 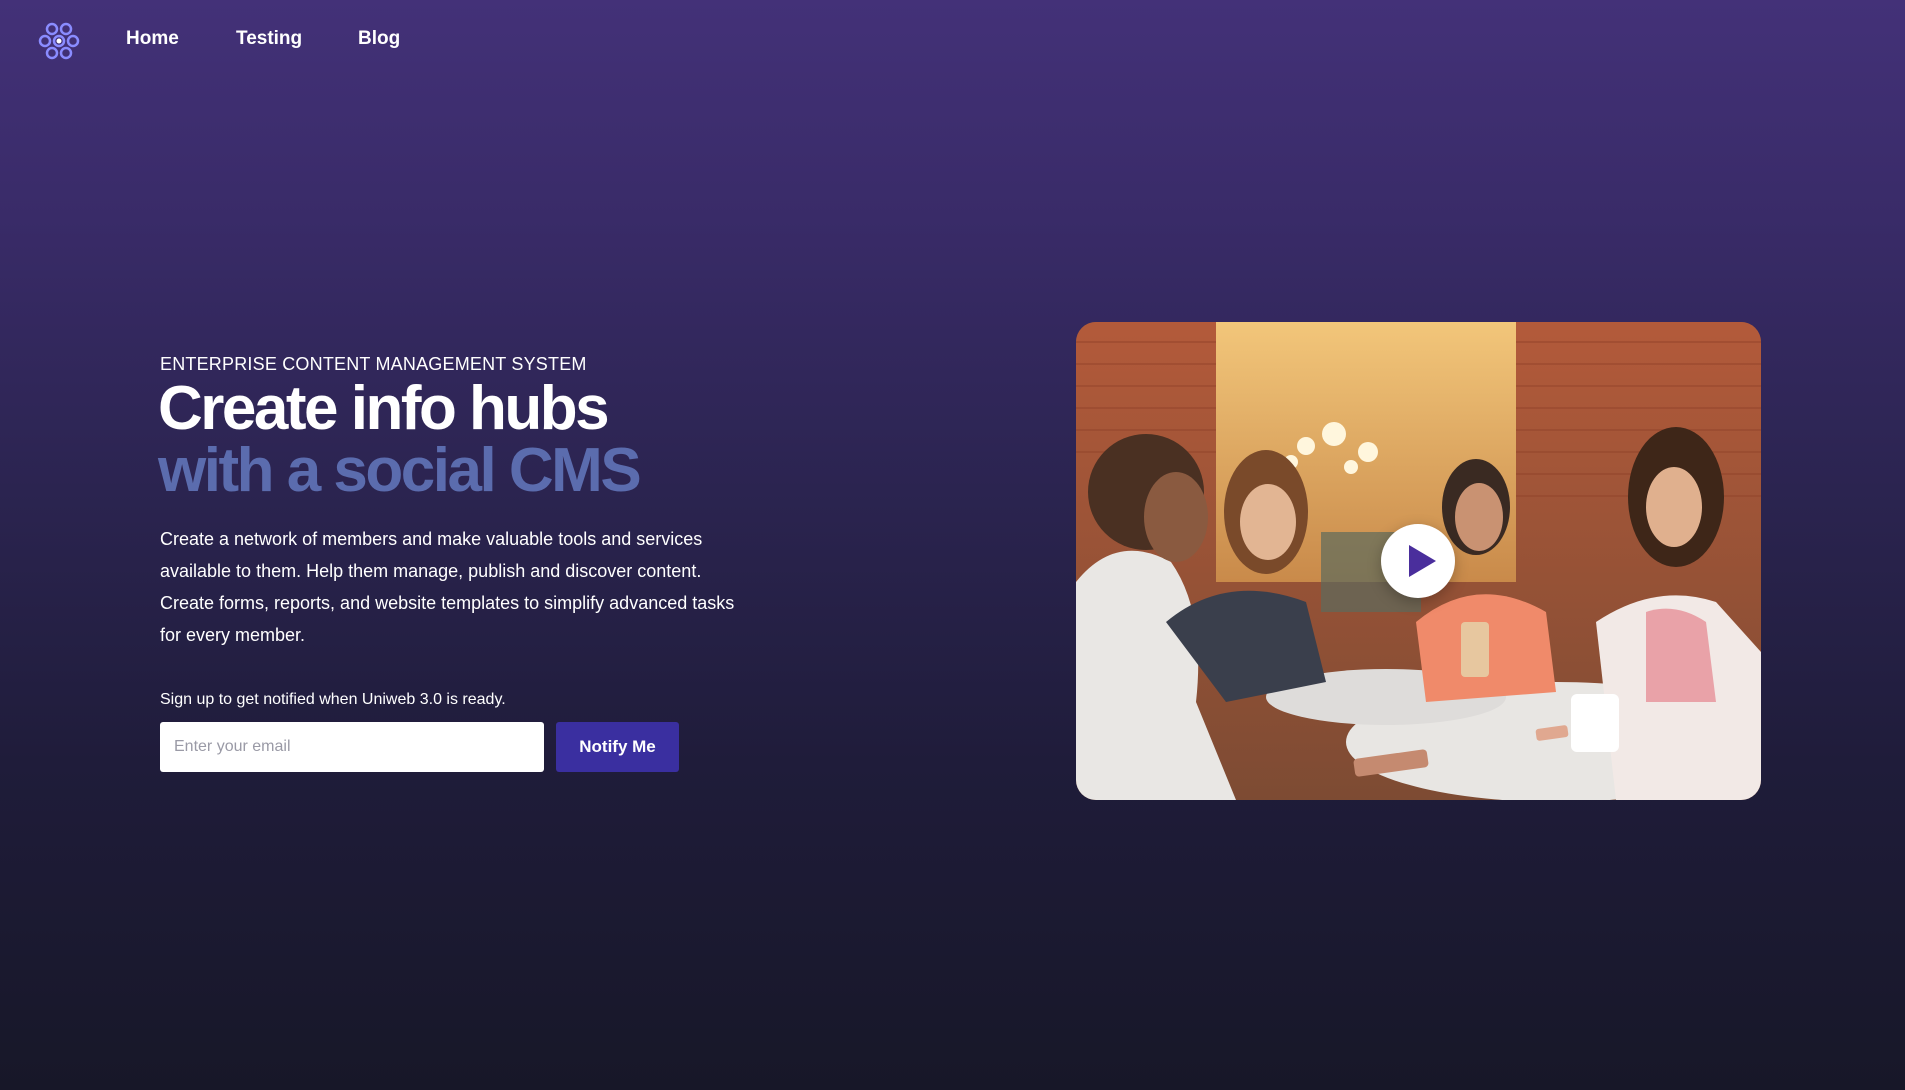 I want to click on email-input, so click(x=352, y=747).